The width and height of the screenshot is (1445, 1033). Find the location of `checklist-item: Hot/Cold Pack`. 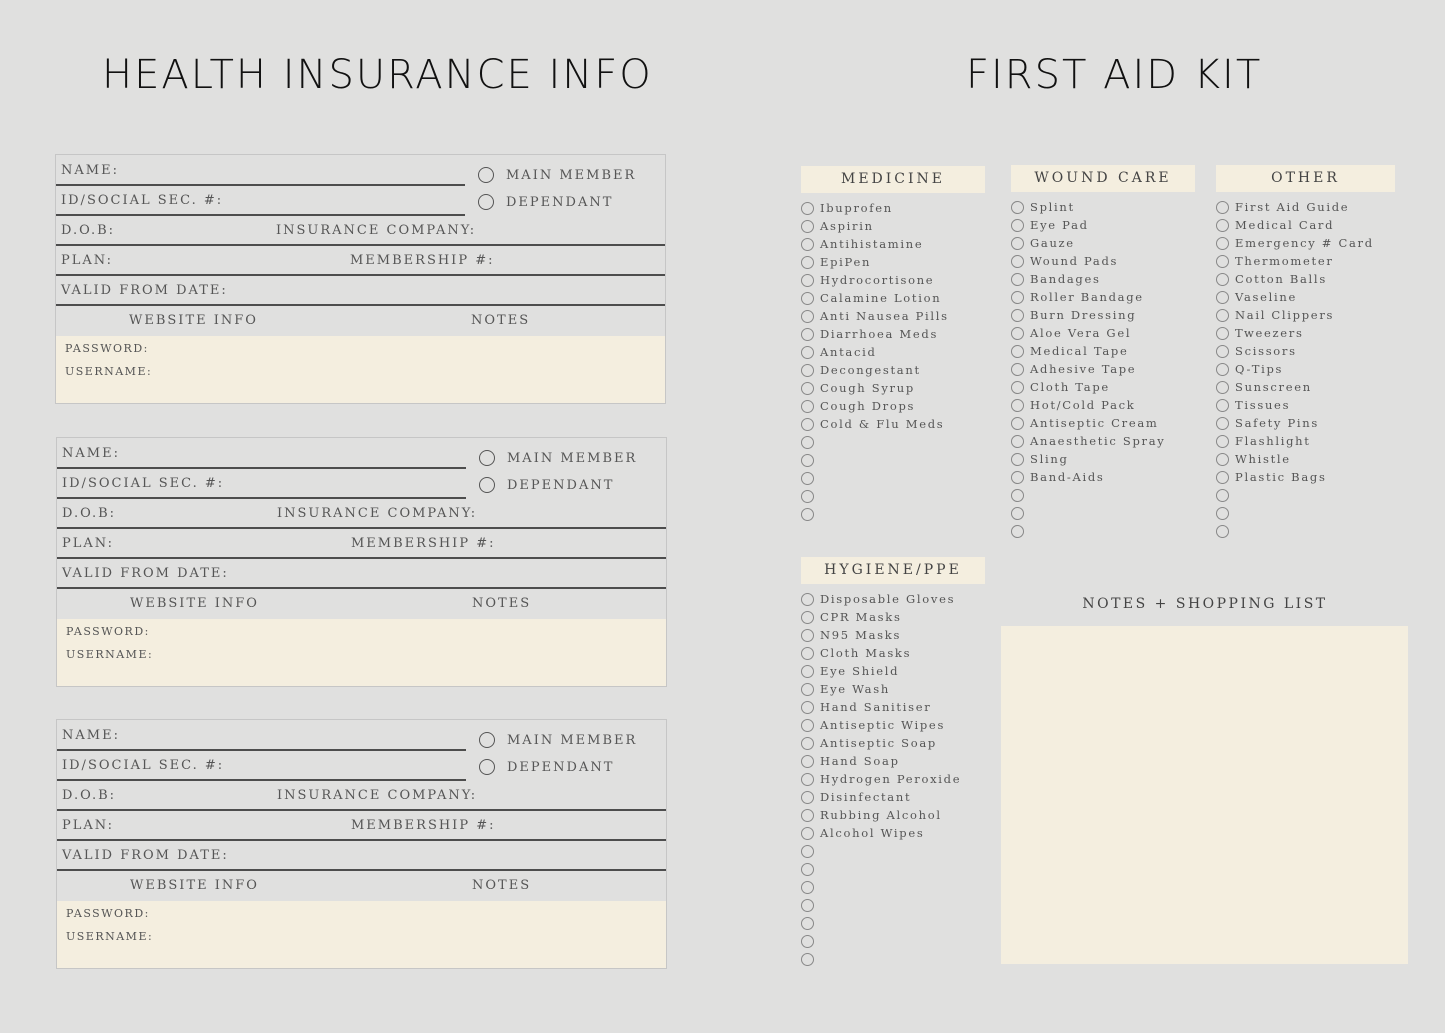

checklist-item: Hot/Cold Pack is located at coordinates (1103, 405).